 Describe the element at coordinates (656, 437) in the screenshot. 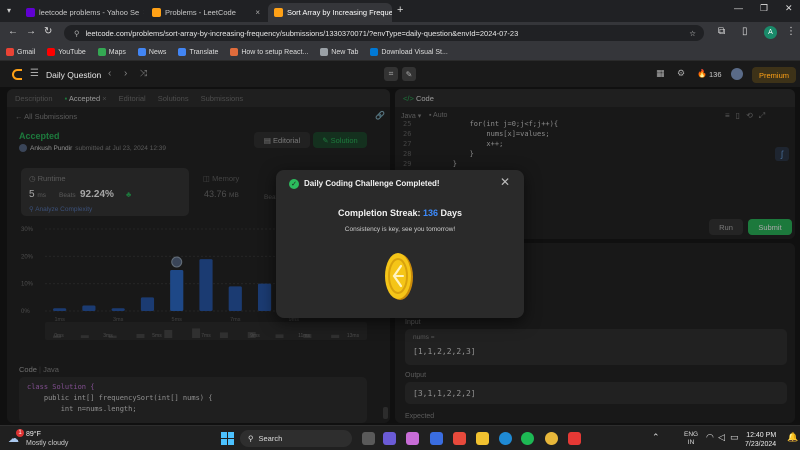

I see `tray-chevron-icon: ⌃` at that location.